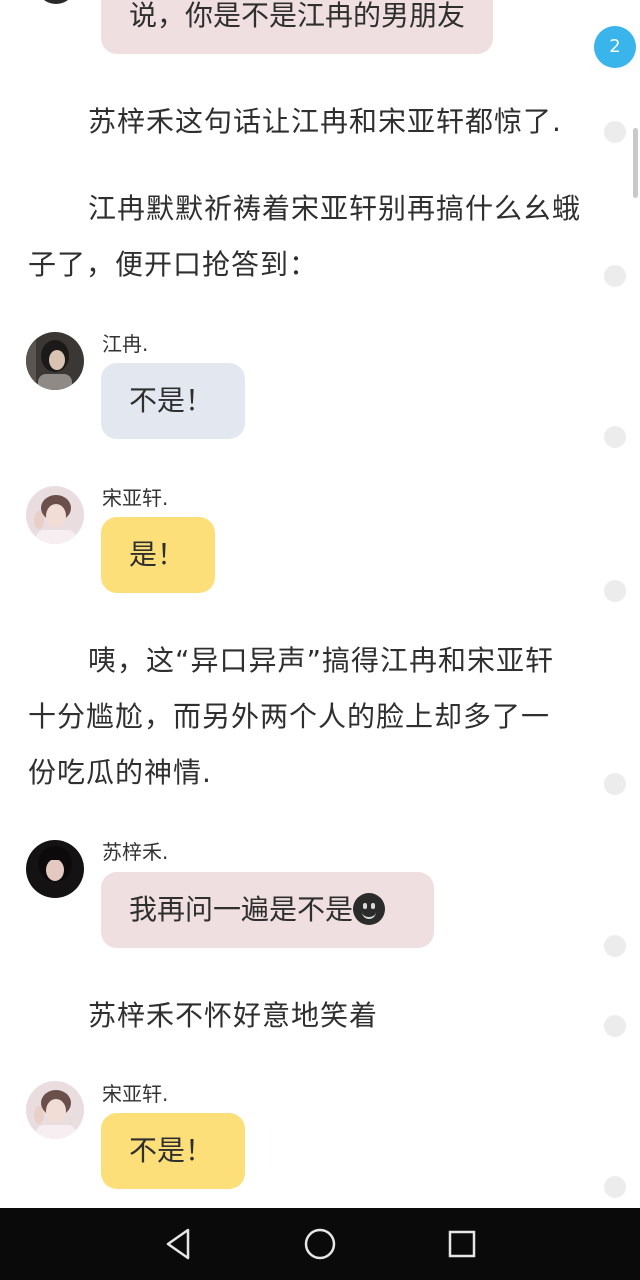 Image resolution: width=640 pixels, height=1280 pixels. What do you see at coordinates (615, 47) in the screenshot?
I see `unread-badge: 2` at bounding box center [615, 47].